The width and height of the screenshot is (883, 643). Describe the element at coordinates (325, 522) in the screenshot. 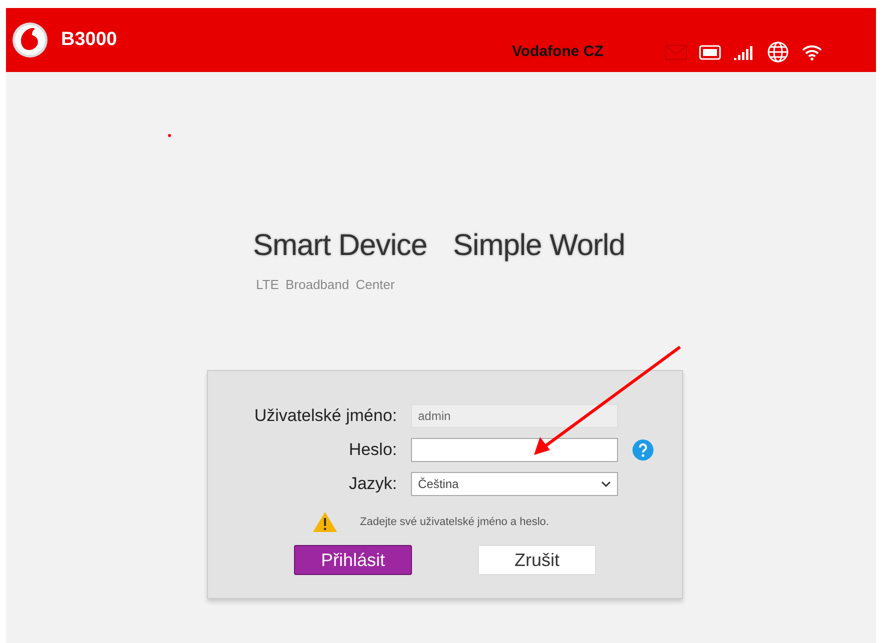

I see `warning-icon` at that location.